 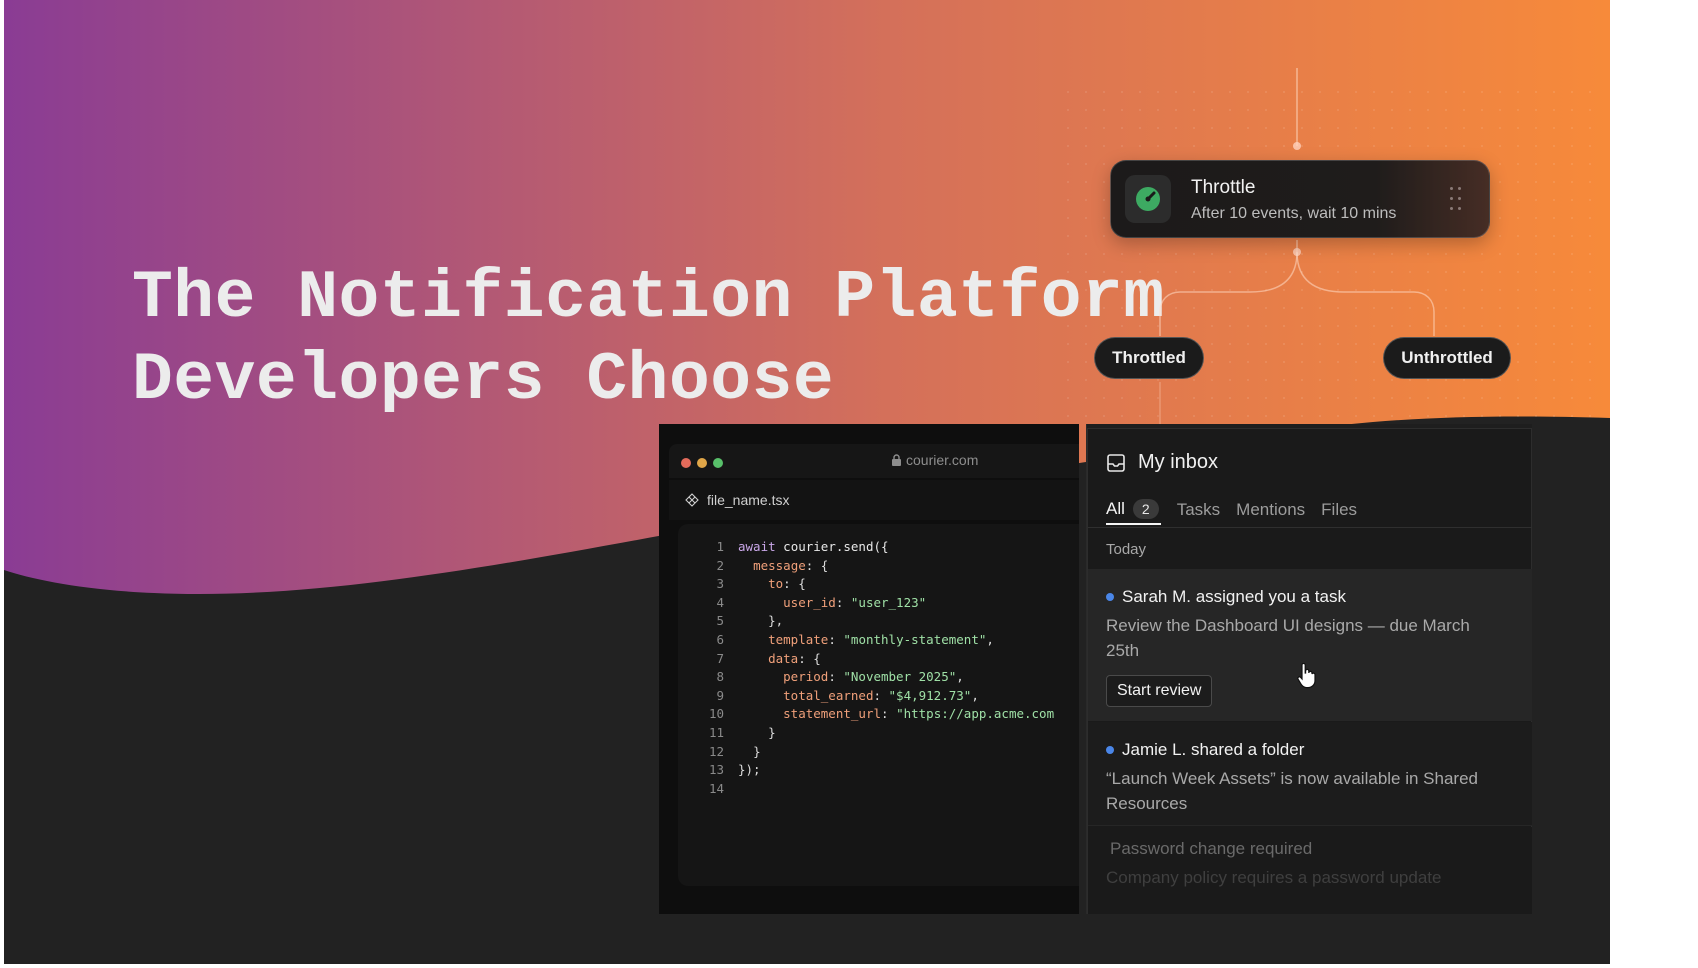 What do you see at coordinates (1294, 213) in the screenshot?
I see `throttle-subtitle: After 10 events, wait 10 mins` at bounding box center [1294, 213].